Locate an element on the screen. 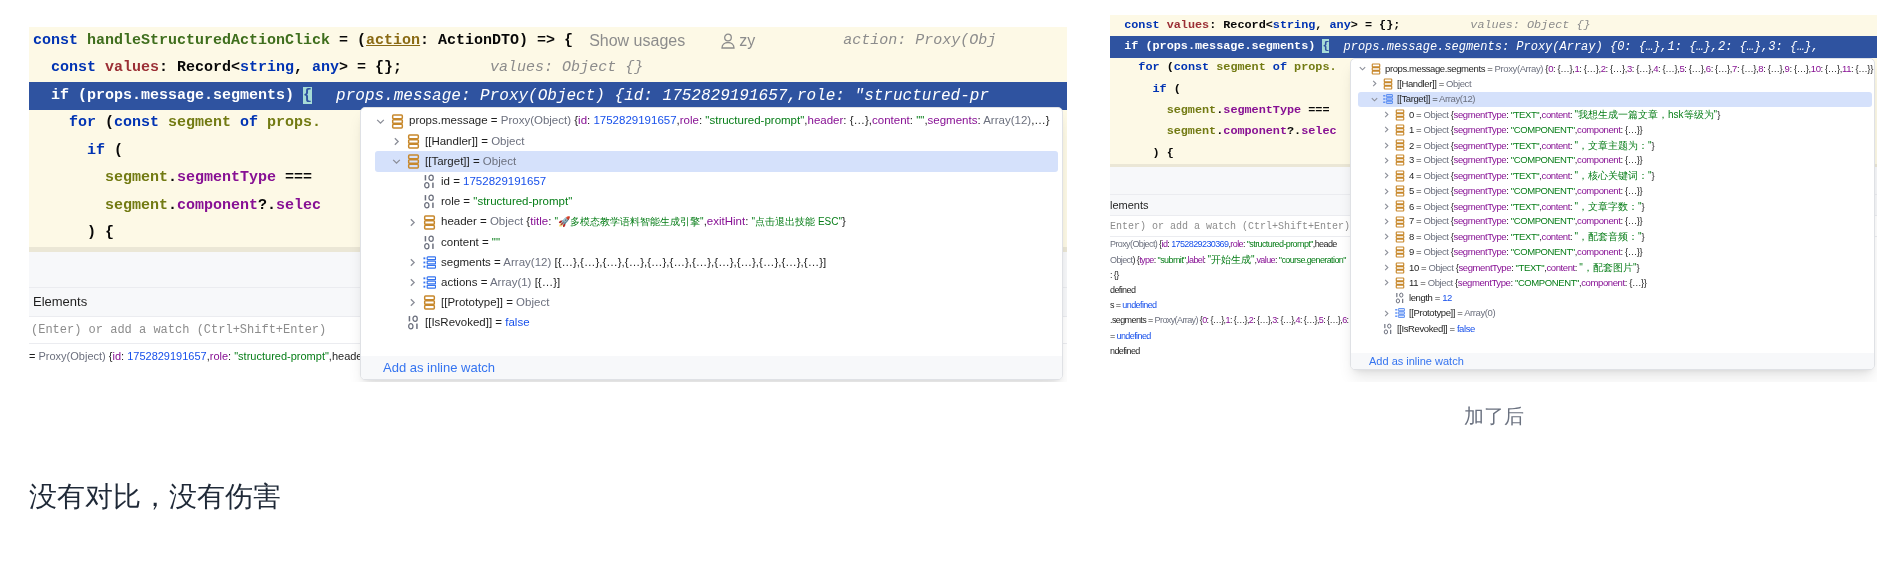 The width and height of the screenshot is (1901, 563). code-text: if ( is located at coordinates (1166, 89).